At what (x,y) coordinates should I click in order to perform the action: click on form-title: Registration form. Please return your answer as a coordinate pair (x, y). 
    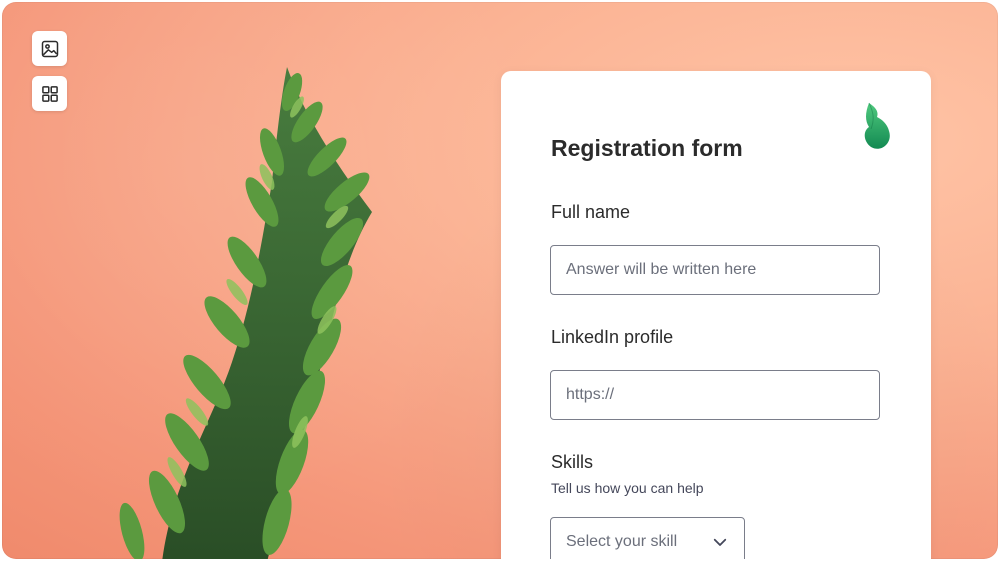
    Looking at the image, I should click on (647, 148).